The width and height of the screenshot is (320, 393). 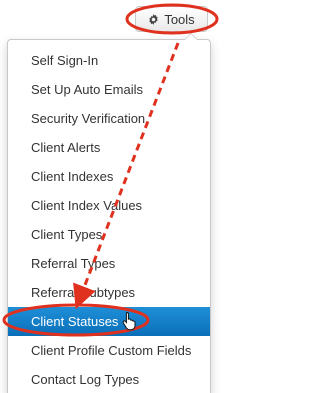 What do you see at coordinates (109, 147) in the screenshot?
I see `menu-item-client-alerts: Client Alerts` at bounding box center [109, 147].